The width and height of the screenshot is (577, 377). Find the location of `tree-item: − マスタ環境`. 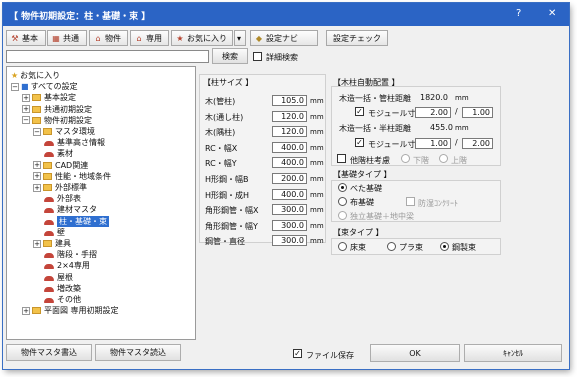

tree-item: − マスタ環境 is located at coordinates (64, 131).